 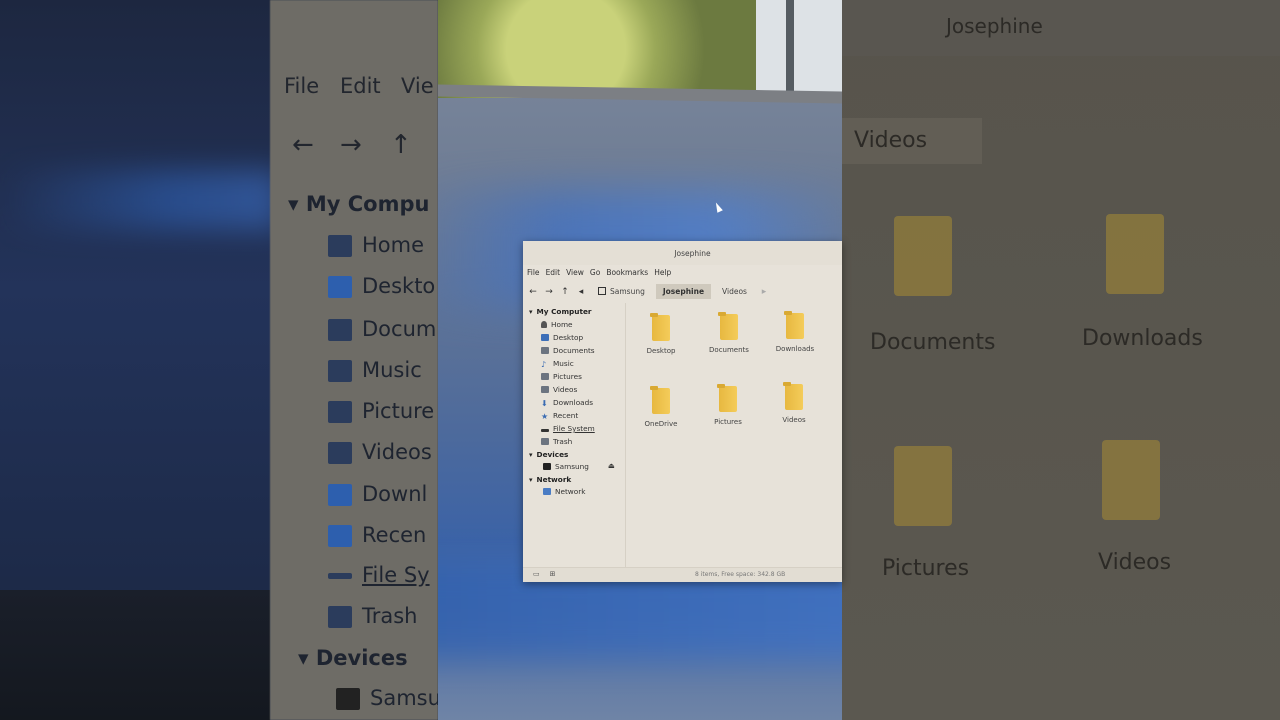 What do you see at coordinates (734, 291) in the screenshot?
I see `breadcrumb-videos: Videos` at bounding box center [734, 291].